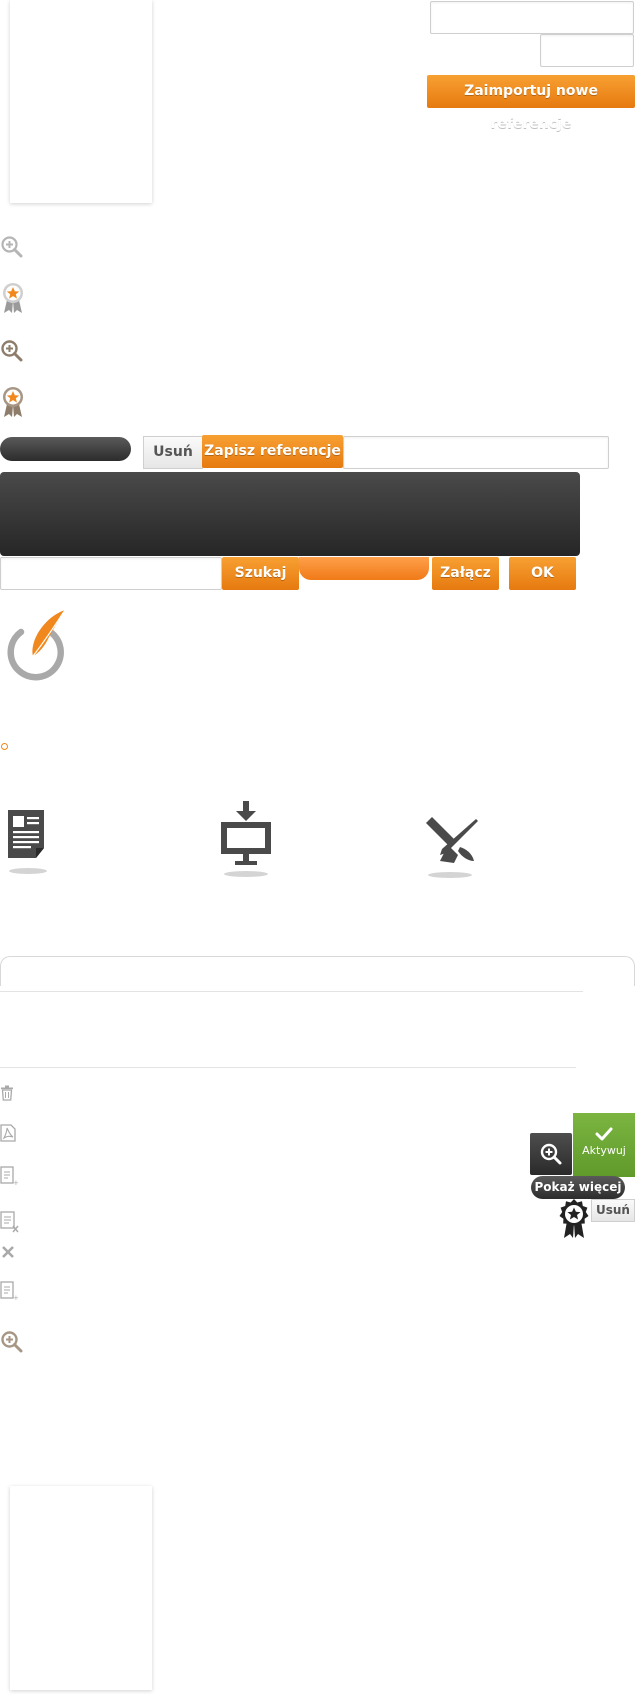 The width and height of the screenshot is (635, 1705). I want to click on quill-logo, so click(36, 646).